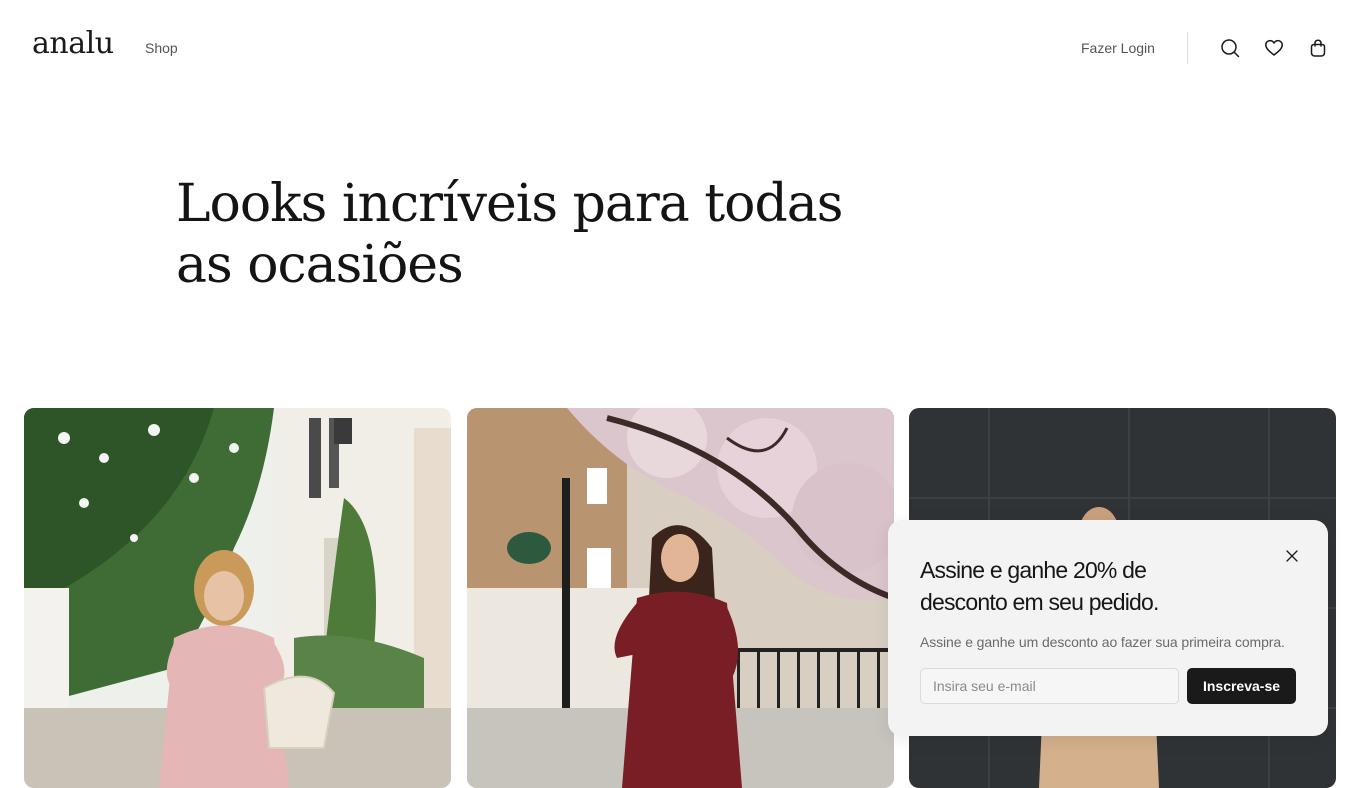 This screenshot has width=1360, height=788. Describe the element at coordinates (1049, 686) in the screenshot. I see `email-field` at that location.